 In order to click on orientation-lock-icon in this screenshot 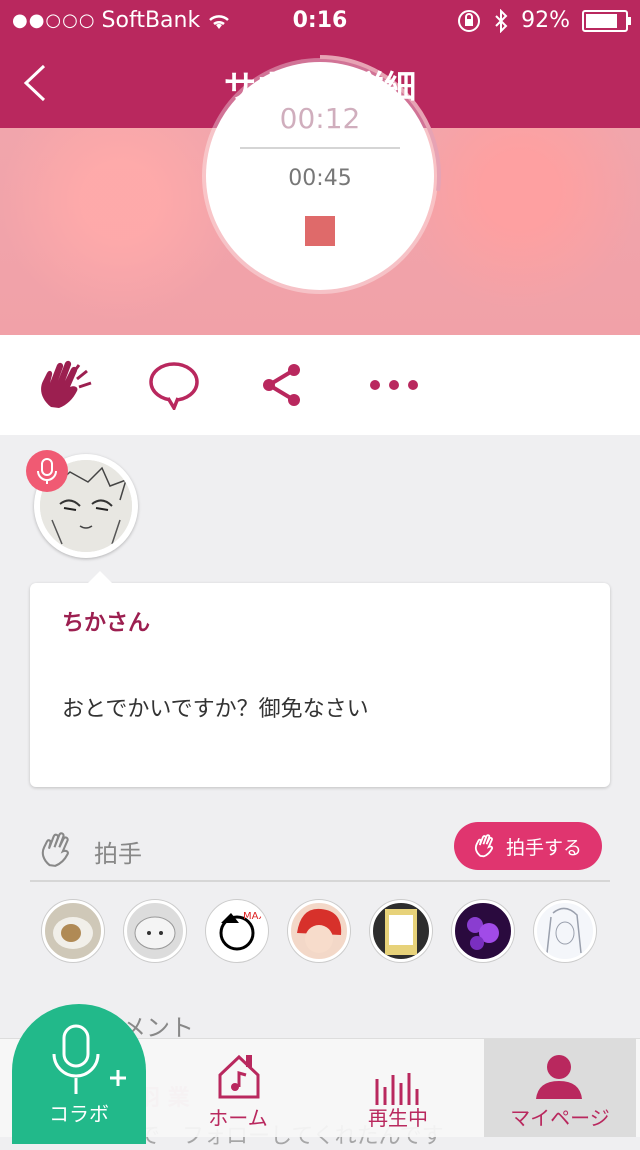, I will do `click(469, 20)`.